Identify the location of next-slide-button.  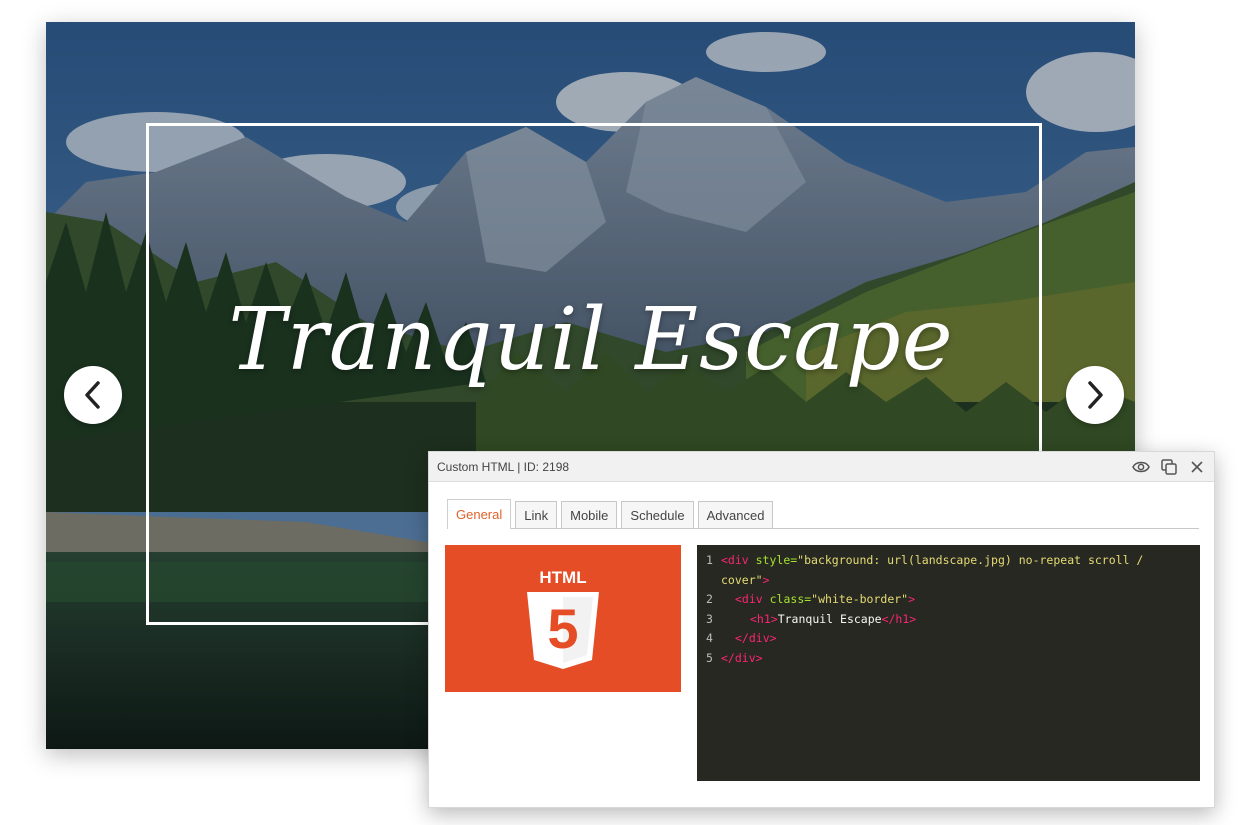
(1095, 395).